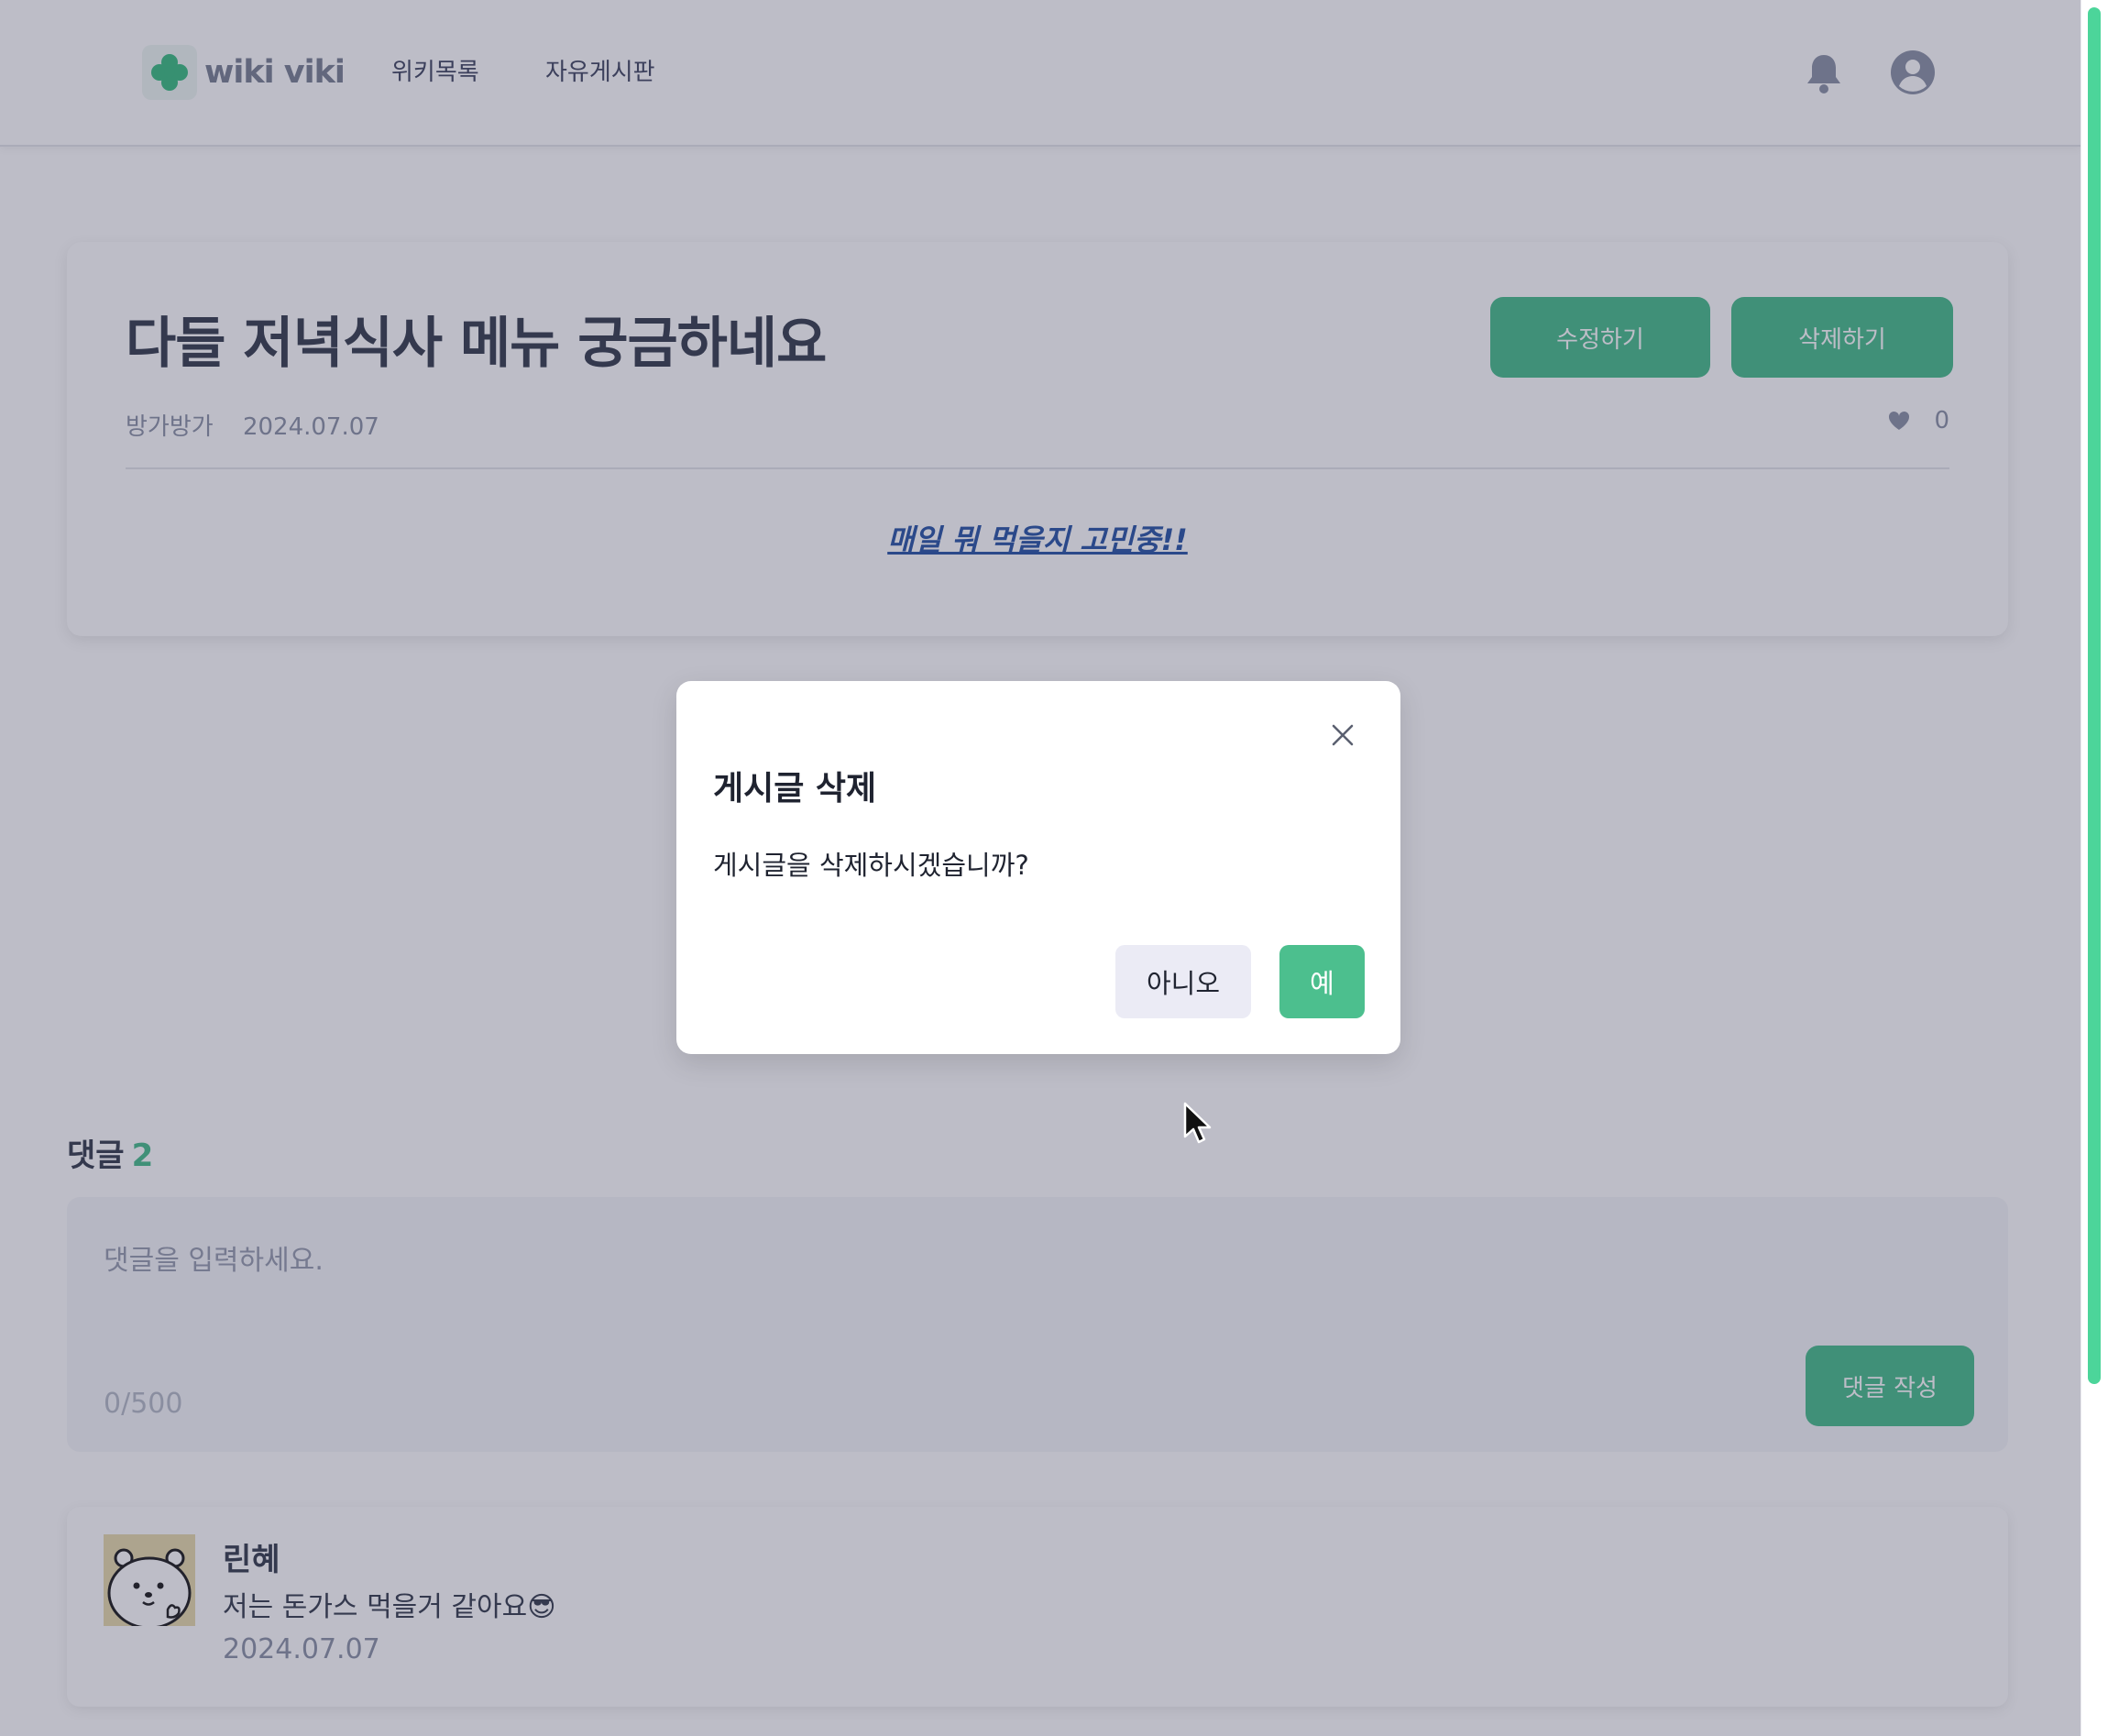 The height and width of the screenshot is (1736, 2108). Describe the element at coordinates (1038, 868) in the screenshot. I see `delete-confirm-modal: 게시글 삭제 게시글을 삭제하시겠습니까? 아니오 예` at that location.